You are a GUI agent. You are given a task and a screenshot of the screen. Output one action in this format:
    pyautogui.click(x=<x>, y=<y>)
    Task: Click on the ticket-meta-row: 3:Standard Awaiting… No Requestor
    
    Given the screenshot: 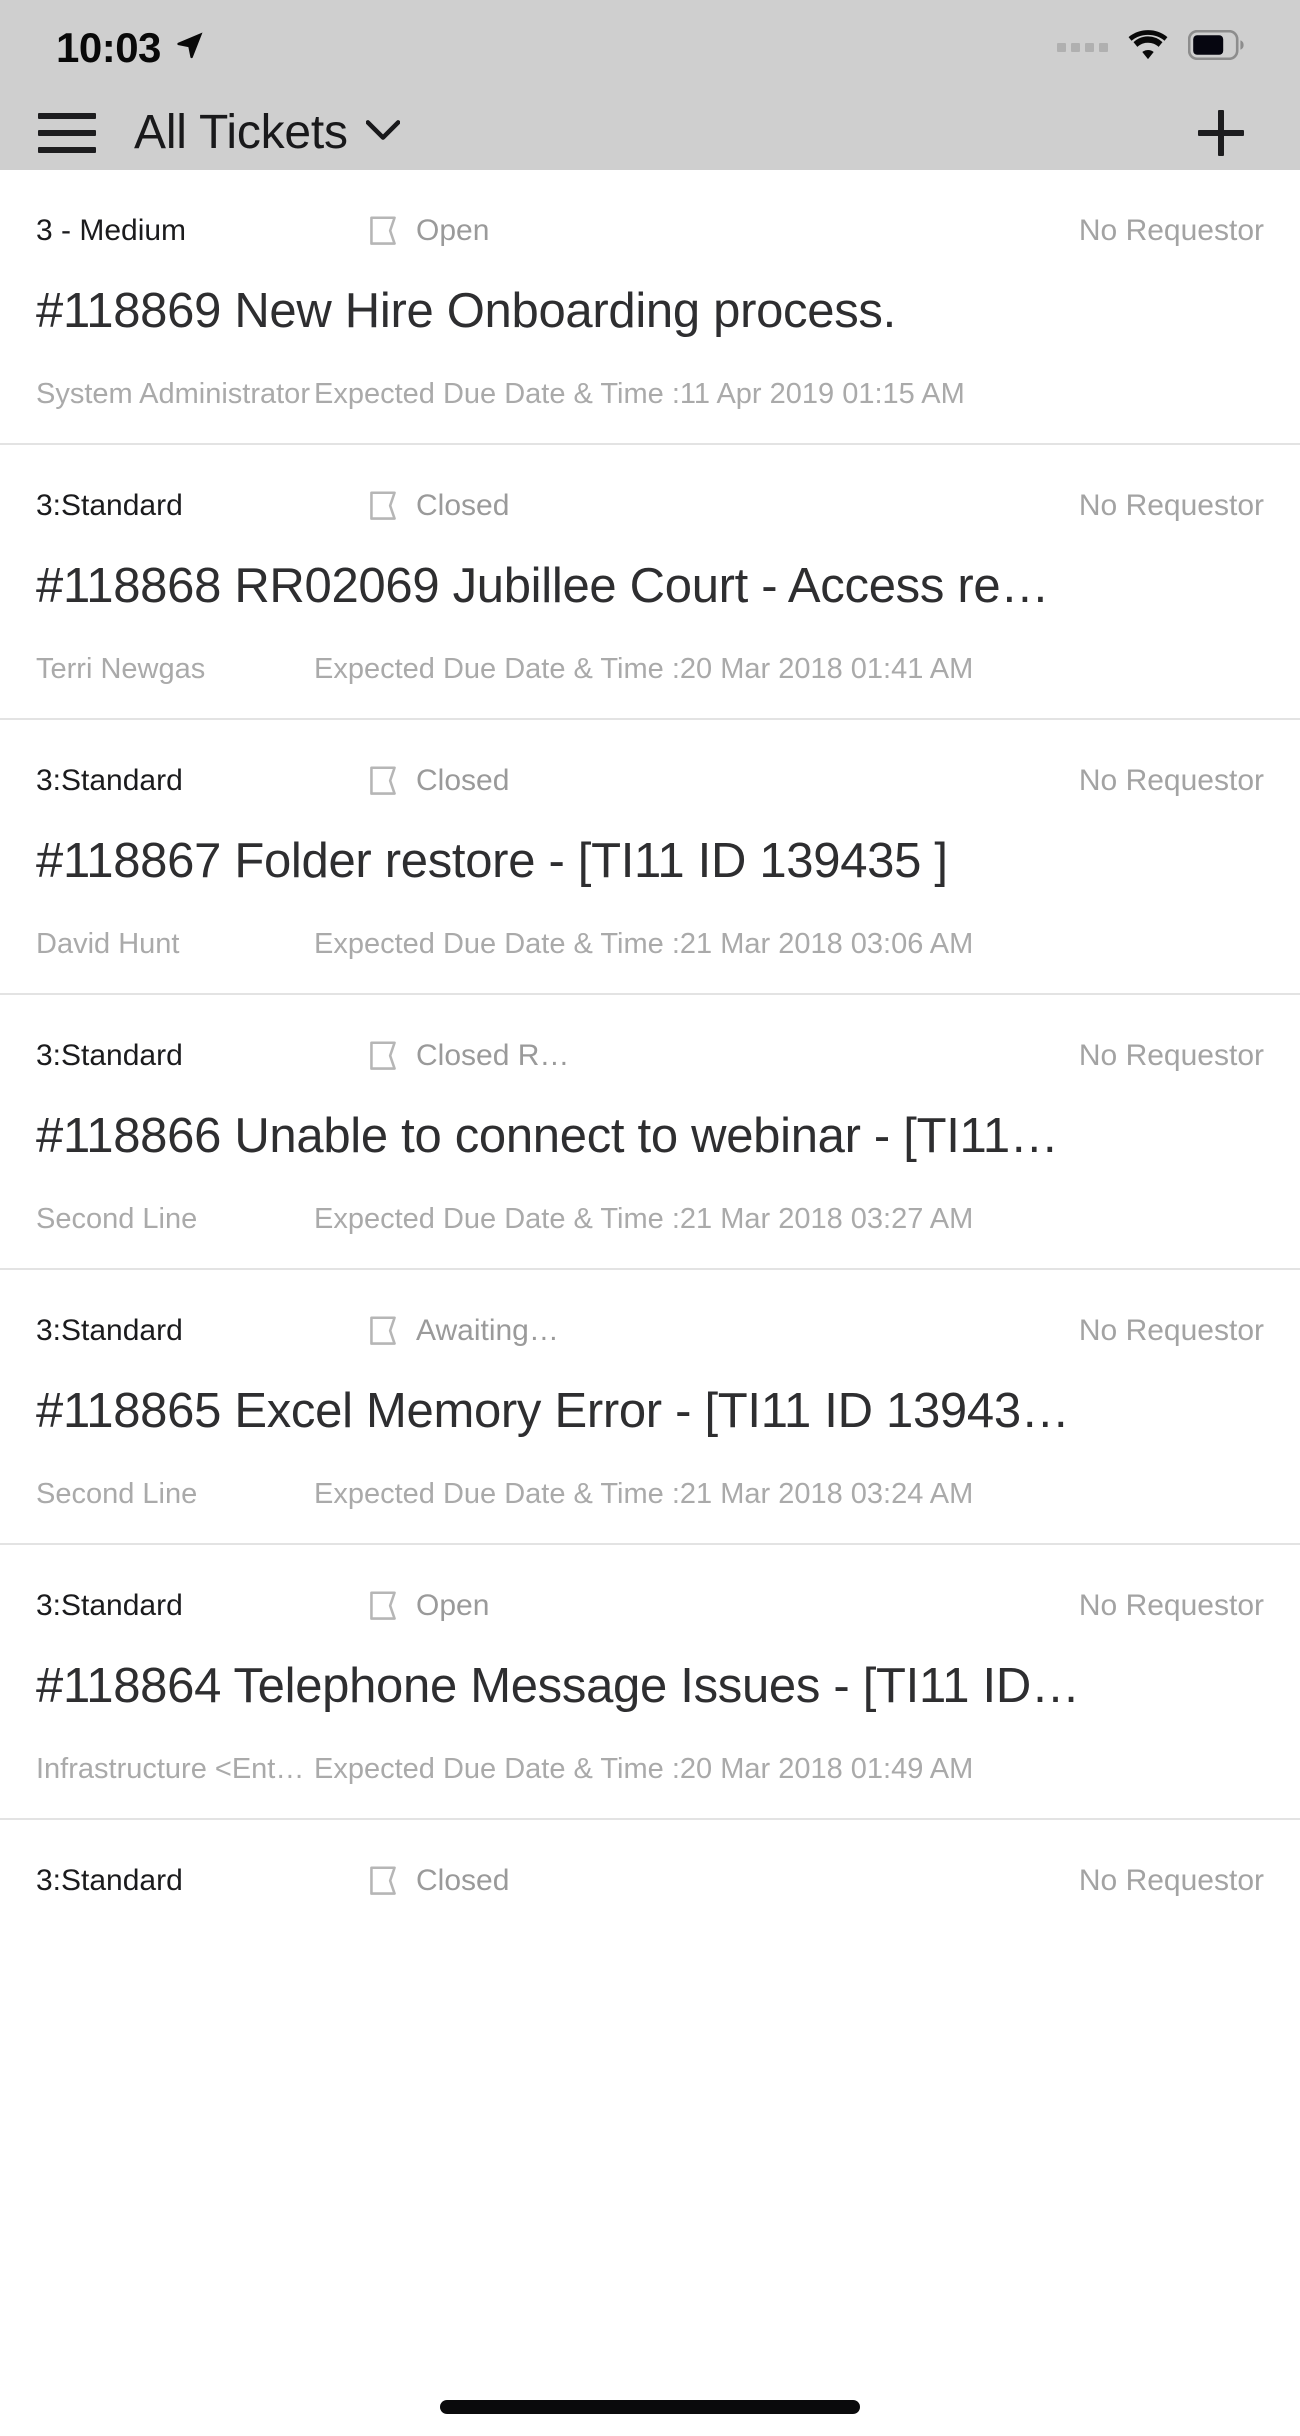 What is the action you would take?
    pyautogui.click(x=650, y=1331)
    